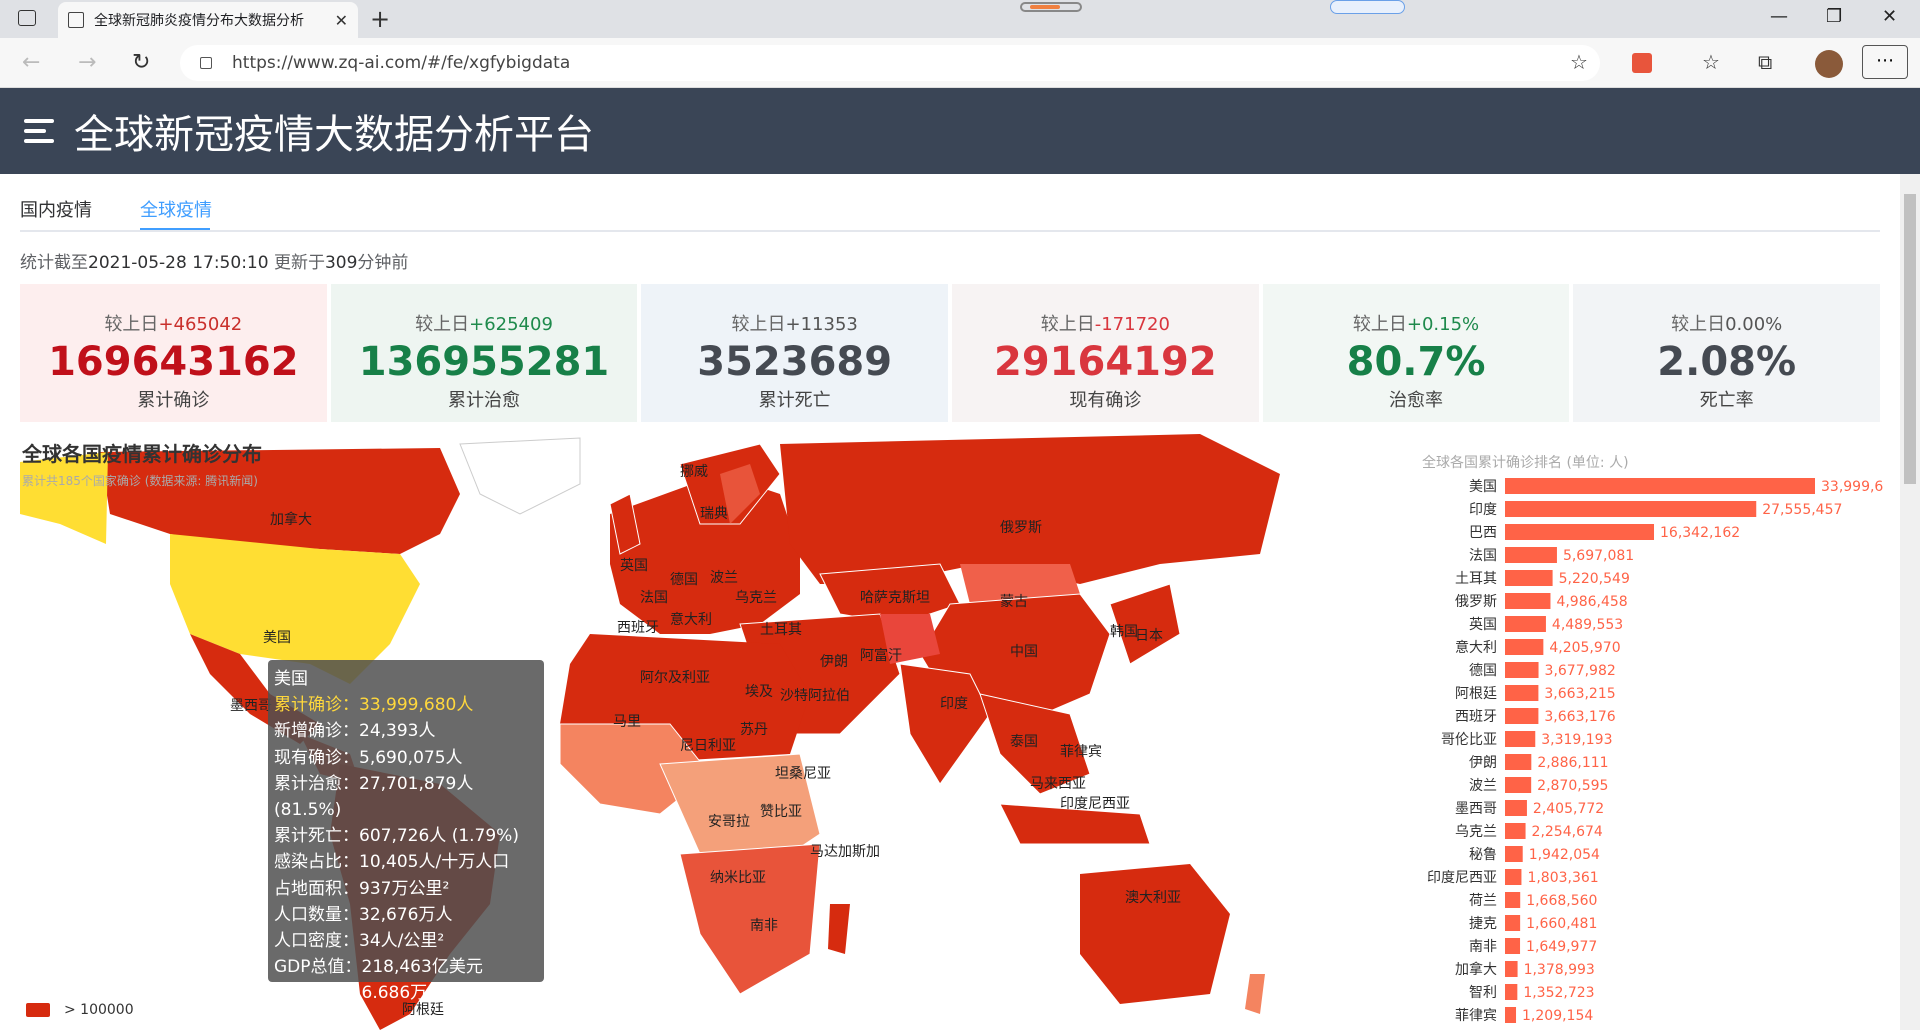 The image size is (1920, 1030). I want to click on browser-tab: 全球新冠肺炎疫情分布大数据分析 ✕, so click(208, 20).